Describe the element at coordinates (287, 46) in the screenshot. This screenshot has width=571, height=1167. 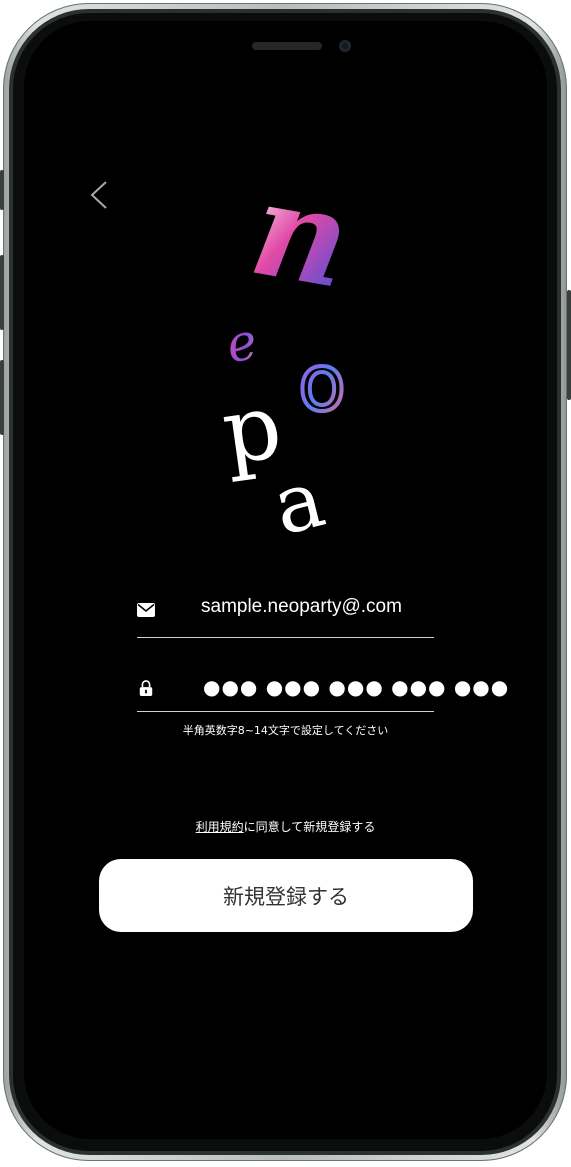
I see `speaker-grille` at that location.